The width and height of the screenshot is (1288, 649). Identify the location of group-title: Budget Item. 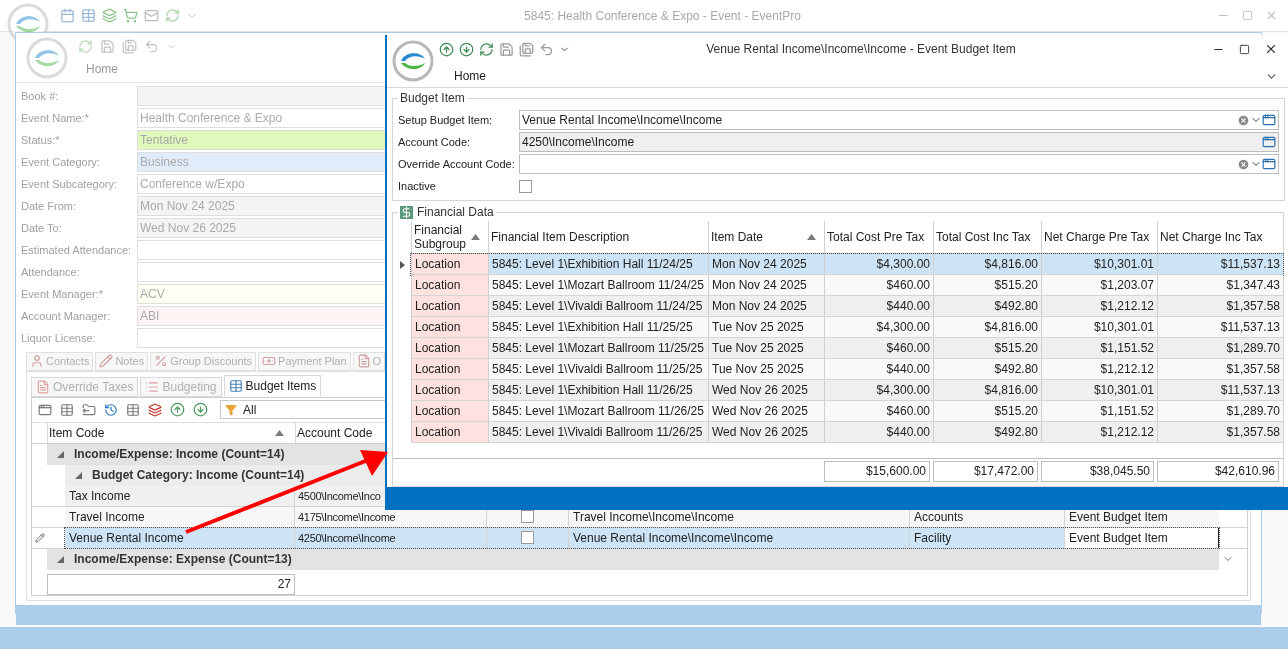
(432, 98).